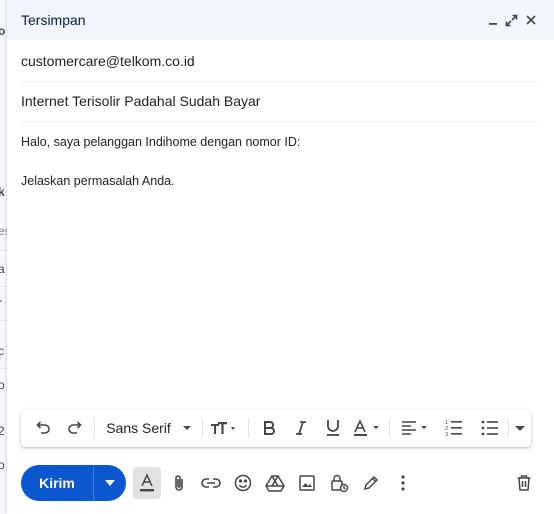  What do you see at coordinates (520, 428) in the screenshot?
I see `more-formatting-icon` at bounding box center [520, 428].